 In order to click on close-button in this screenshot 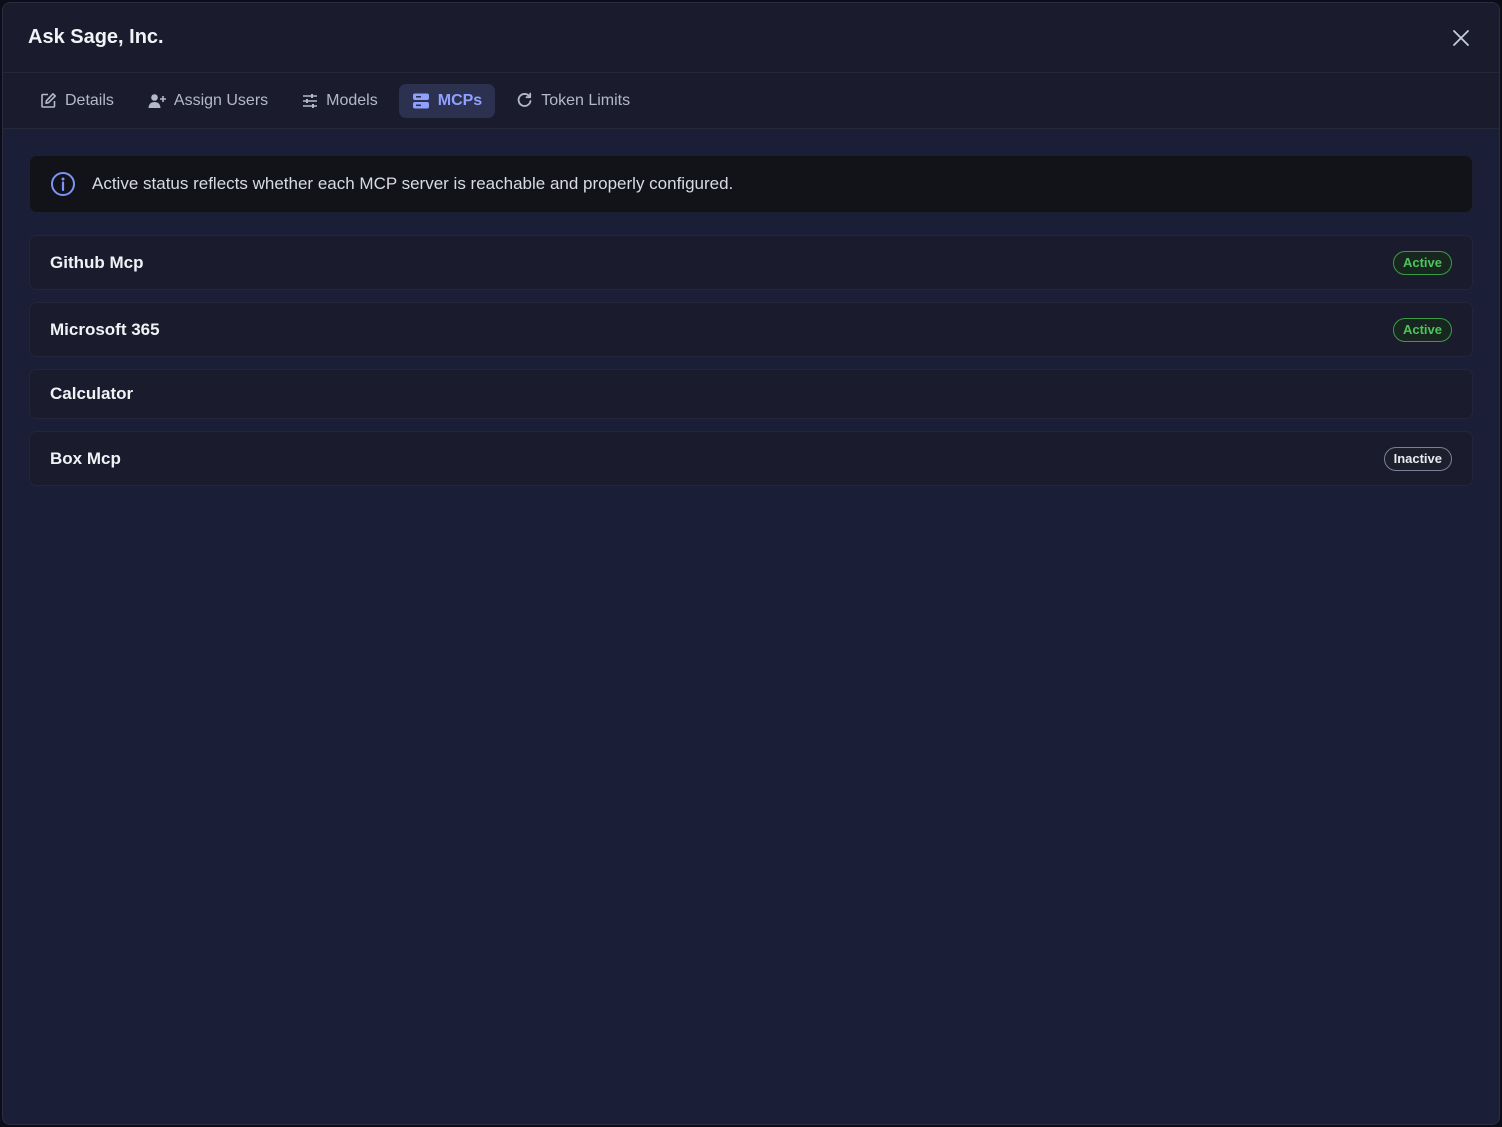, I will do `click(1461, 38)`.